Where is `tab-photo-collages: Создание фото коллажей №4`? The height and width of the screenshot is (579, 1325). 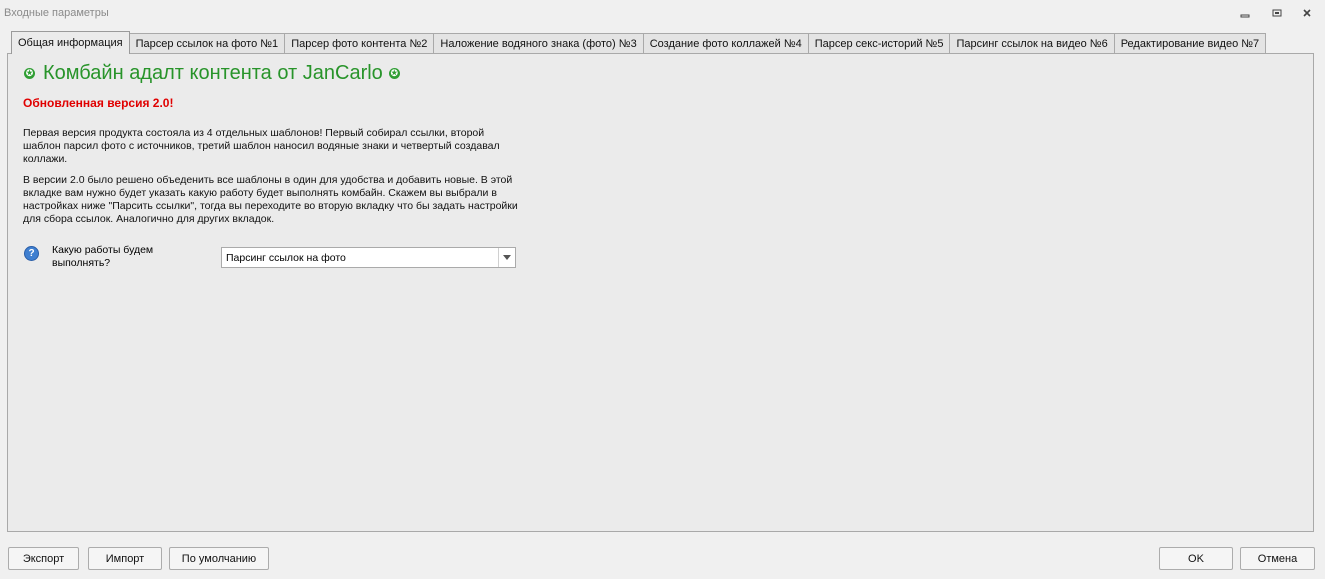
tab-photo-collages: Создание фото коллажей №4 is located at coordinates (725, 43).